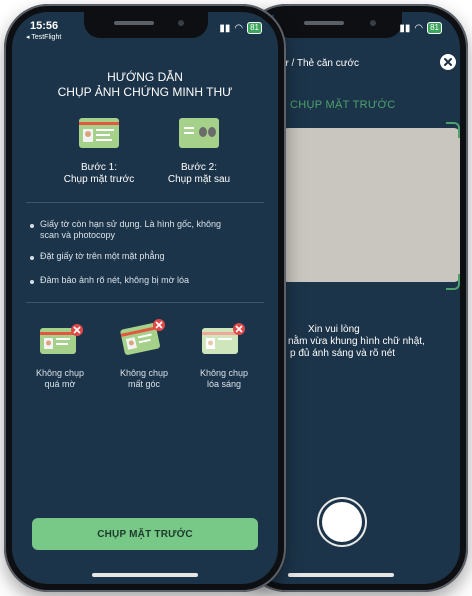 This screenshot has height=596, width=472. What do you see at coordinates (321, 63) in the screenshot?
I see `breadcrumb: ư / Thẻ căn cước` at bounding box center [321, 63].